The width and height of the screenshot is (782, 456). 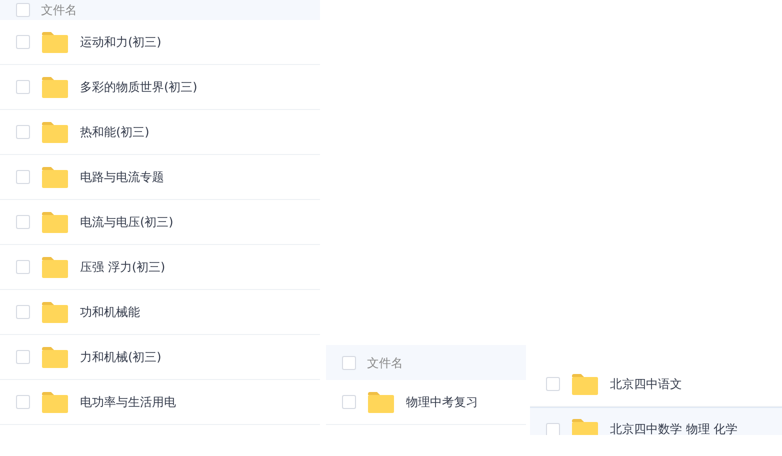 I want to click on file-name: 电功率与生活用电, so click(x=128, y=402).